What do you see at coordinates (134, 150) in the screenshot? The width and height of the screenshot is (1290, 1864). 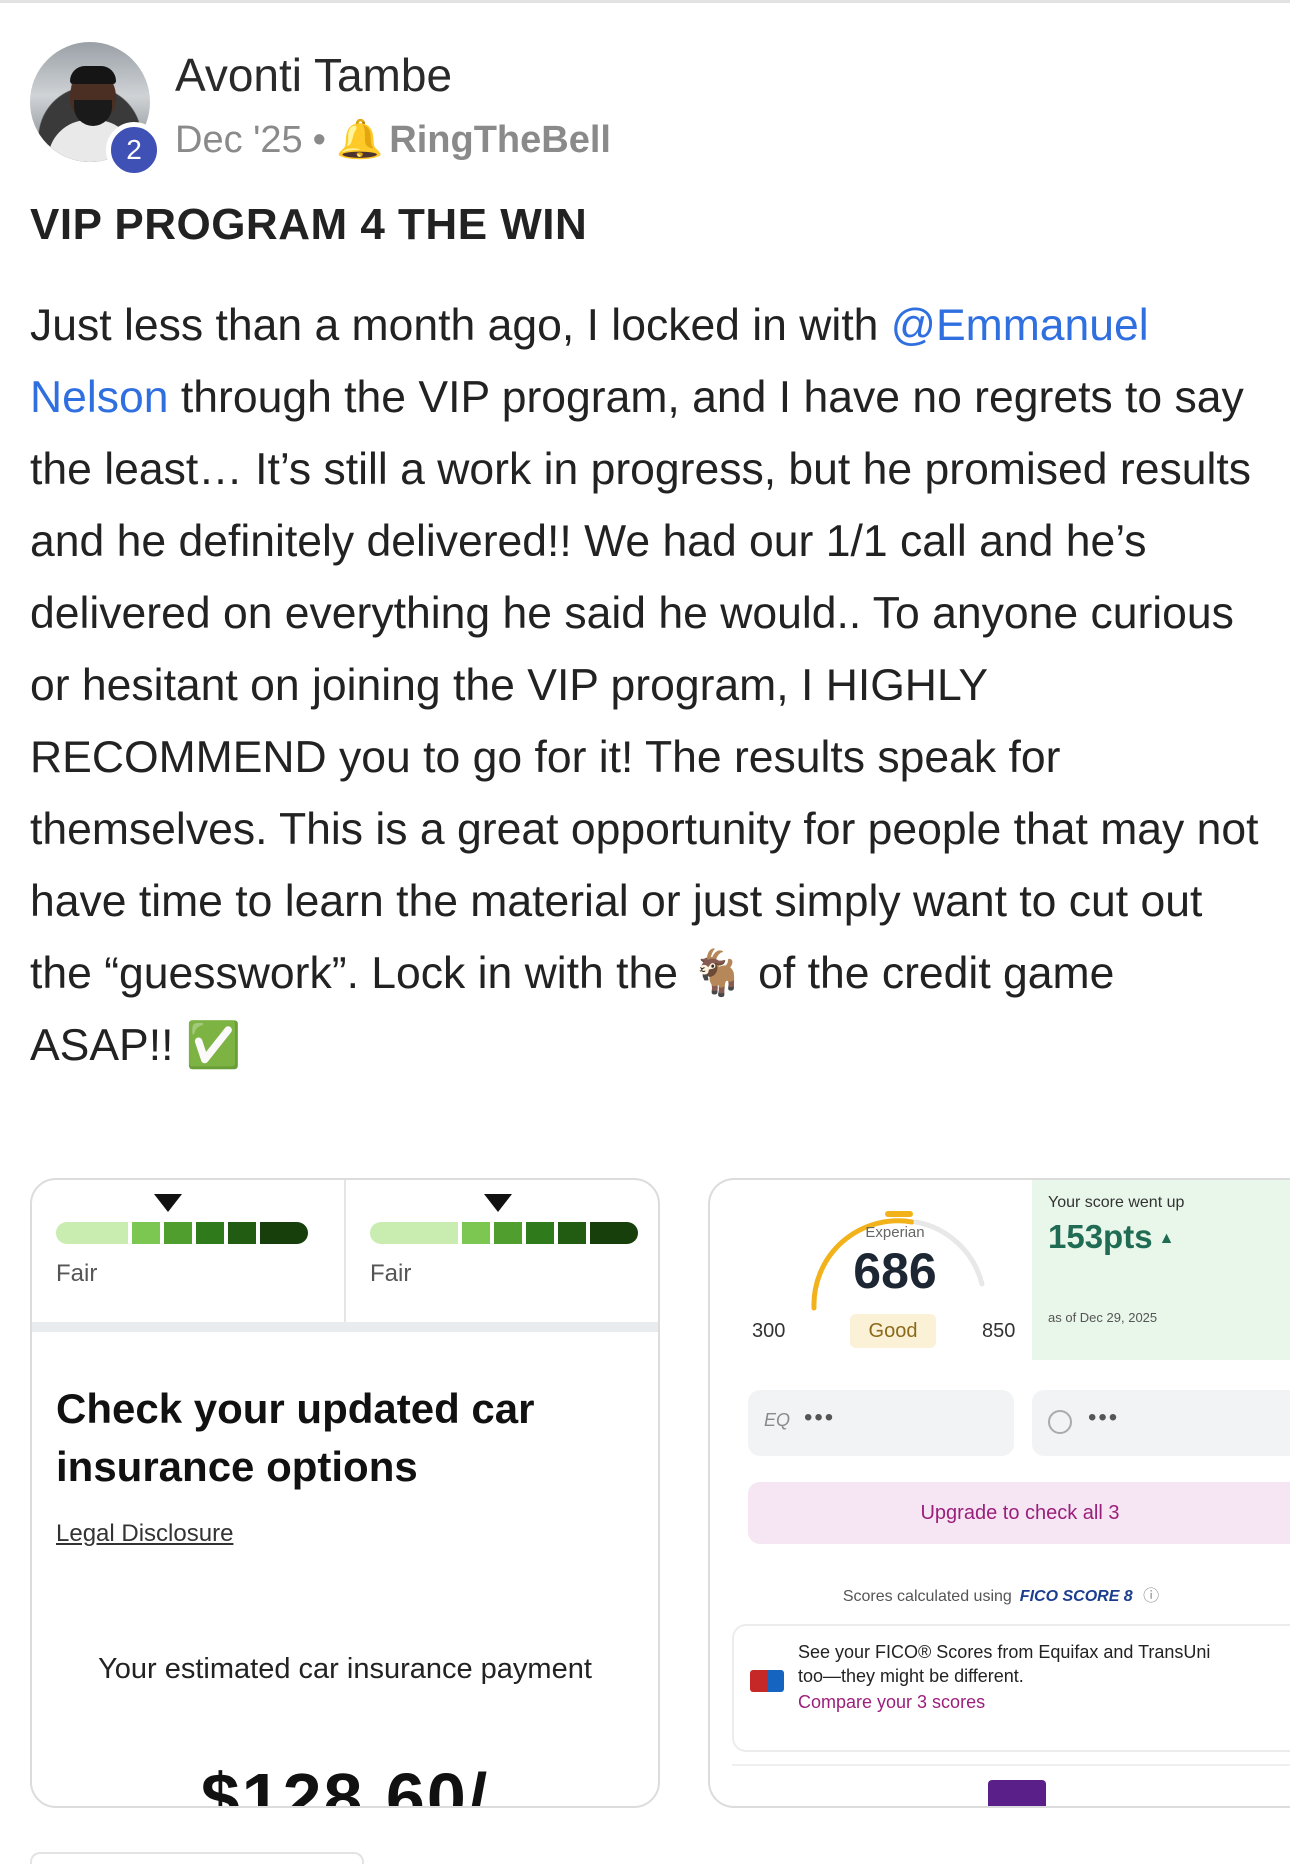 I see `level-badge: 2` at bounding box center [134, 150].